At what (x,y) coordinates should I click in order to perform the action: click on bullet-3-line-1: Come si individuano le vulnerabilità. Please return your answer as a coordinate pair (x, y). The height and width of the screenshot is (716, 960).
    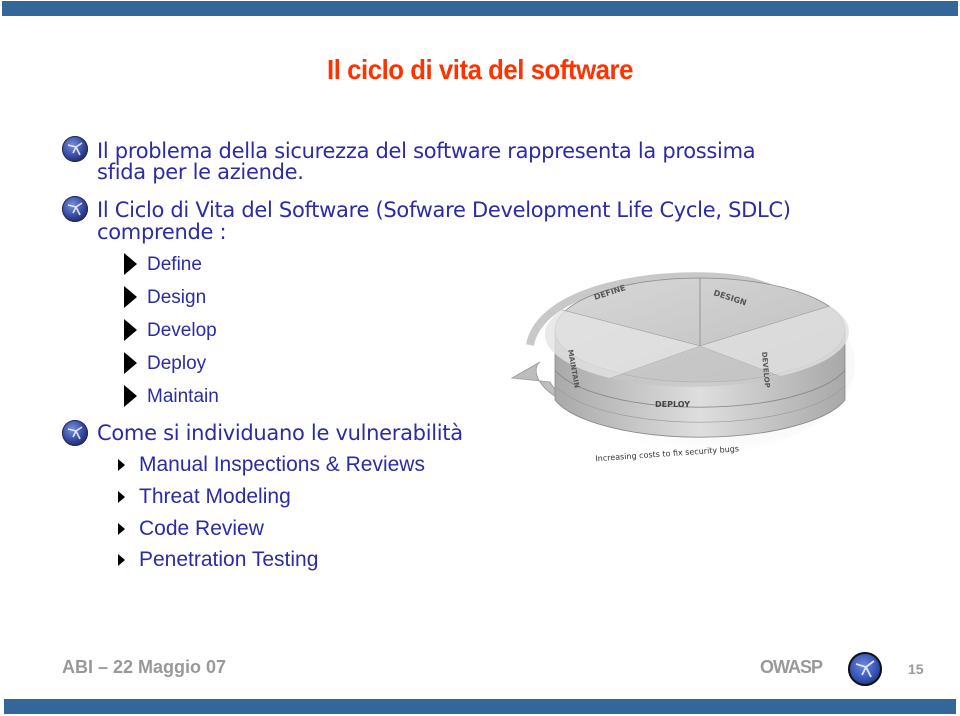
    Looking at the image, I should click on (280, 433).